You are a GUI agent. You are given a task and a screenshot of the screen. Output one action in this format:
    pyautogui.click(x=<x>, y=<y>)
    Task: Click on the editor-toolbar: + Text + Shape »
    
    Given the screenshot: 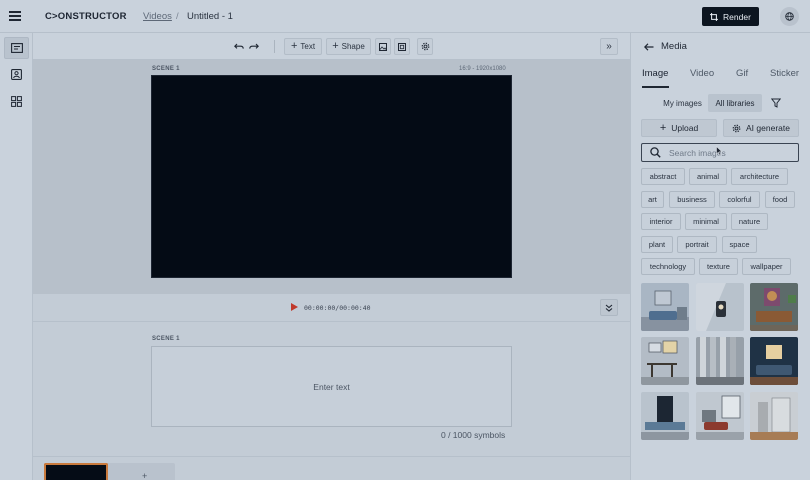 What is the action you would take?
    pyautogui.click(x=331, y=46)
    